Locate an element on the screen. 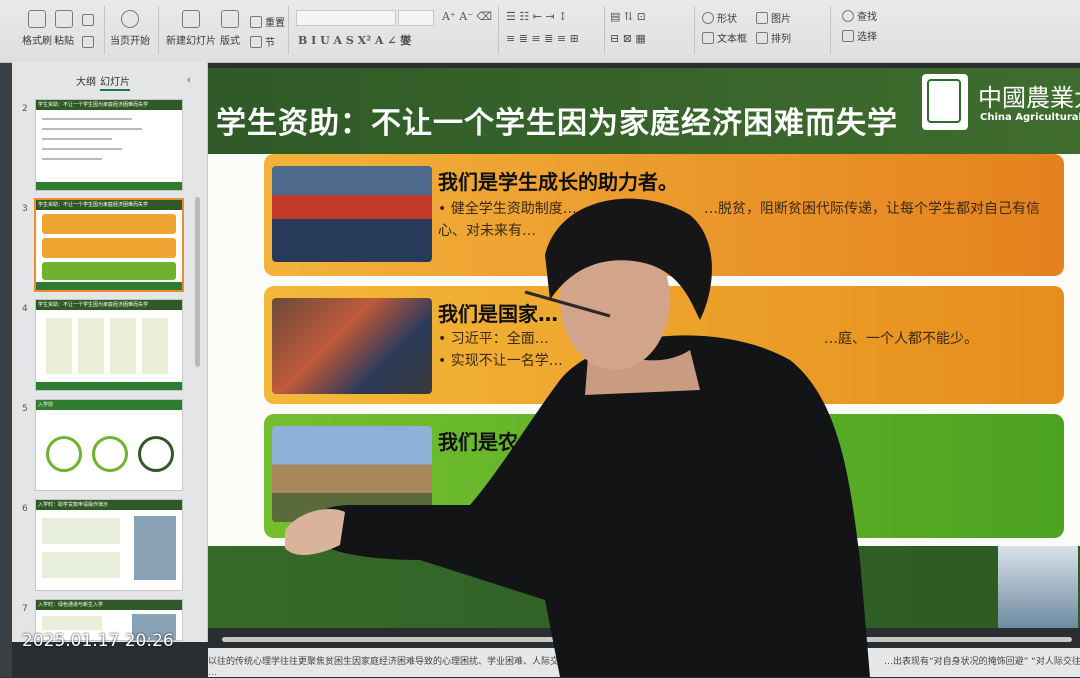 This screenshot has height=678, width=1080. search-icon is located at coordinates (848, 15).